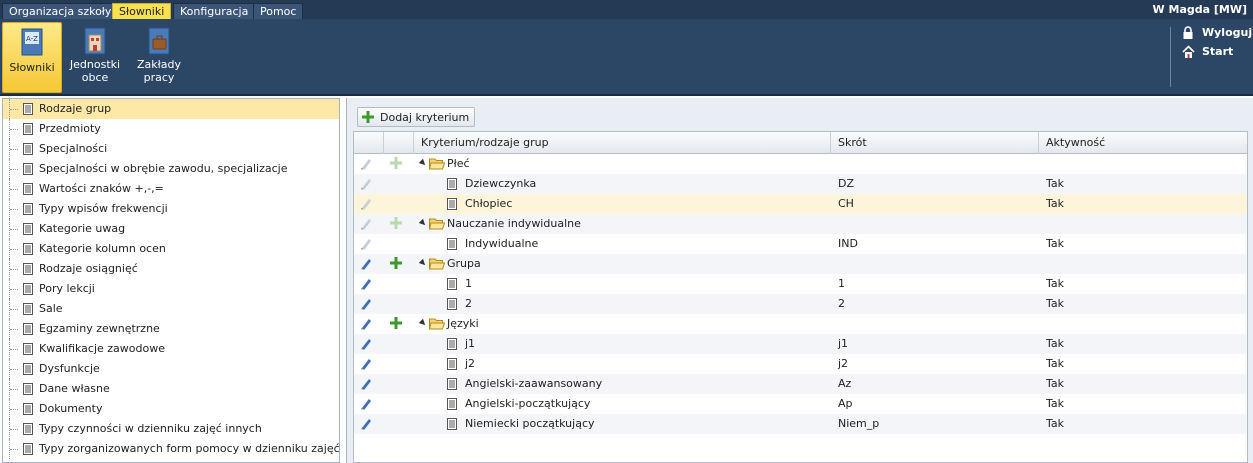 This screenshot has height=463, width=1253. Describe the element at coordinates (73, 148) in the screenshot. I see `tree-item-label: Specjalności` at that location.